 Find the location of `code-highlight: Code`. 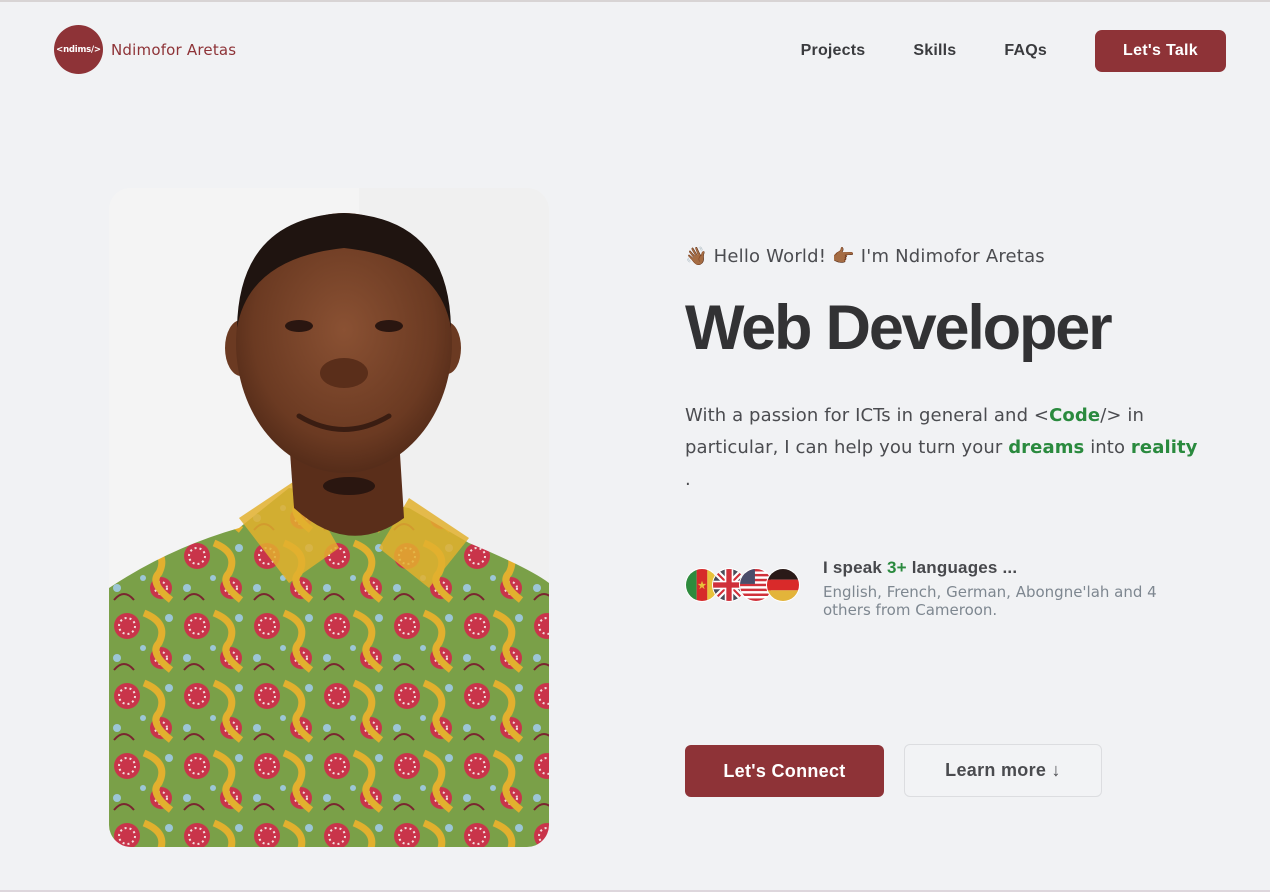

code-highlight: Code is located at coordinates (1075, 415).